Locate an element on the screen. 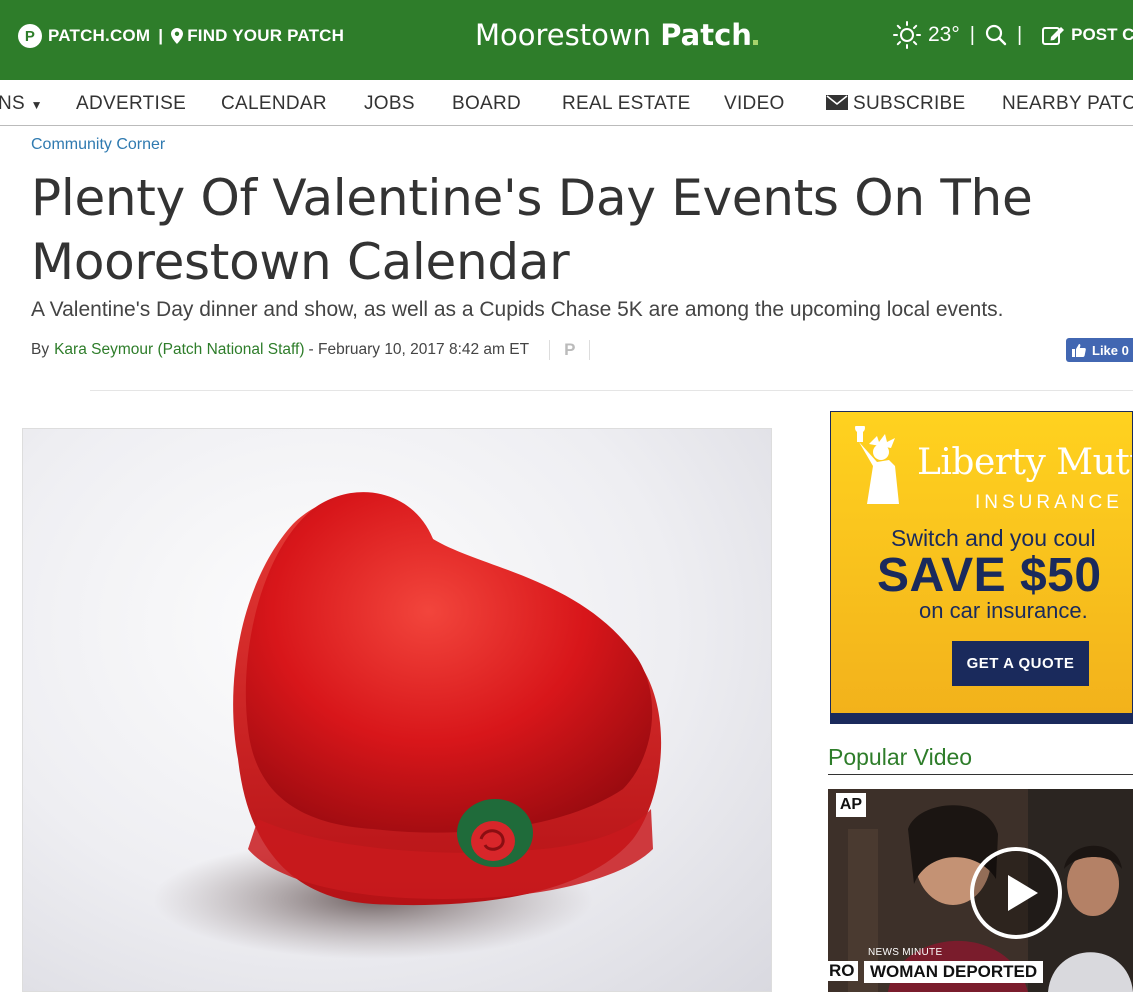  ad-car-insurance-text: on car insurance. is located at coordinates (1003, 610).